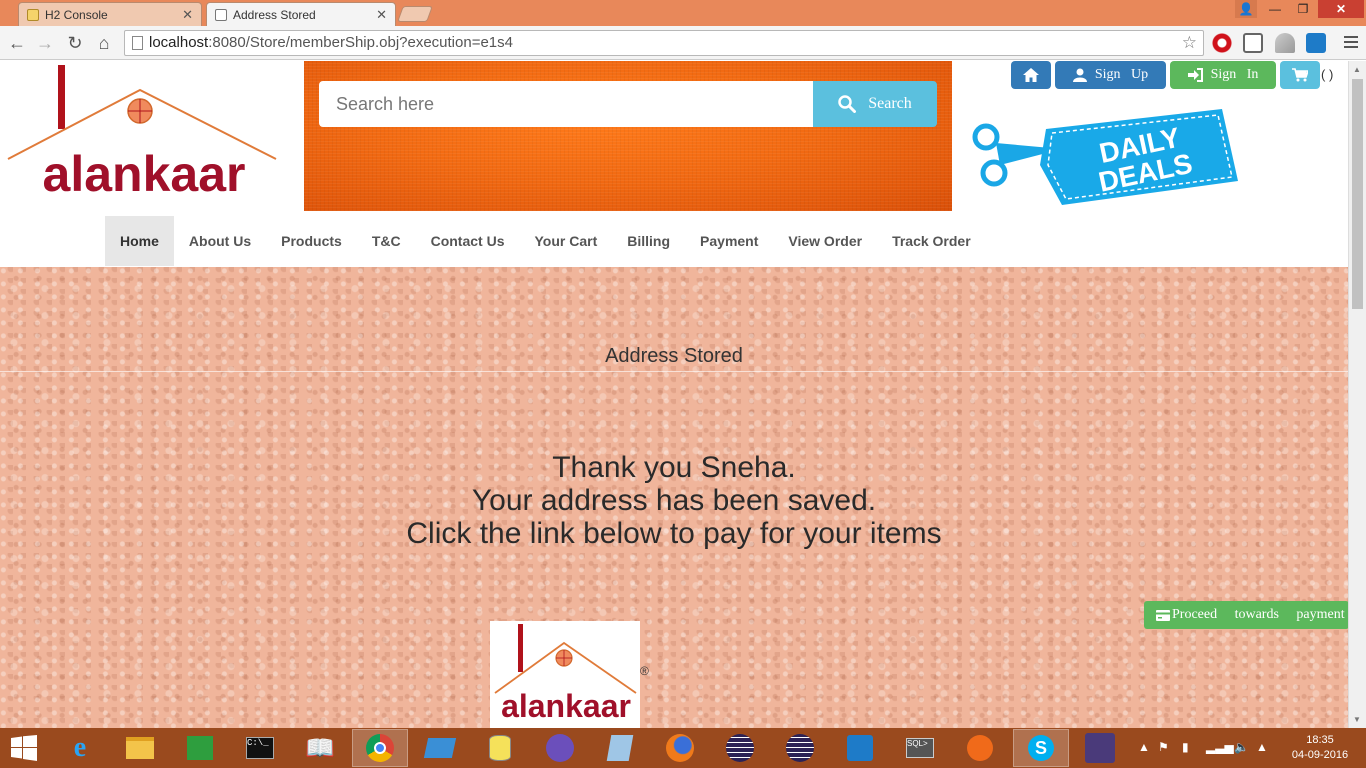 This screenshot has width=1366, height=768. Describe the element at coordinates (110, 14) in the screenshot. I see `tab-h2-console: H2 Console ✕` at that location.